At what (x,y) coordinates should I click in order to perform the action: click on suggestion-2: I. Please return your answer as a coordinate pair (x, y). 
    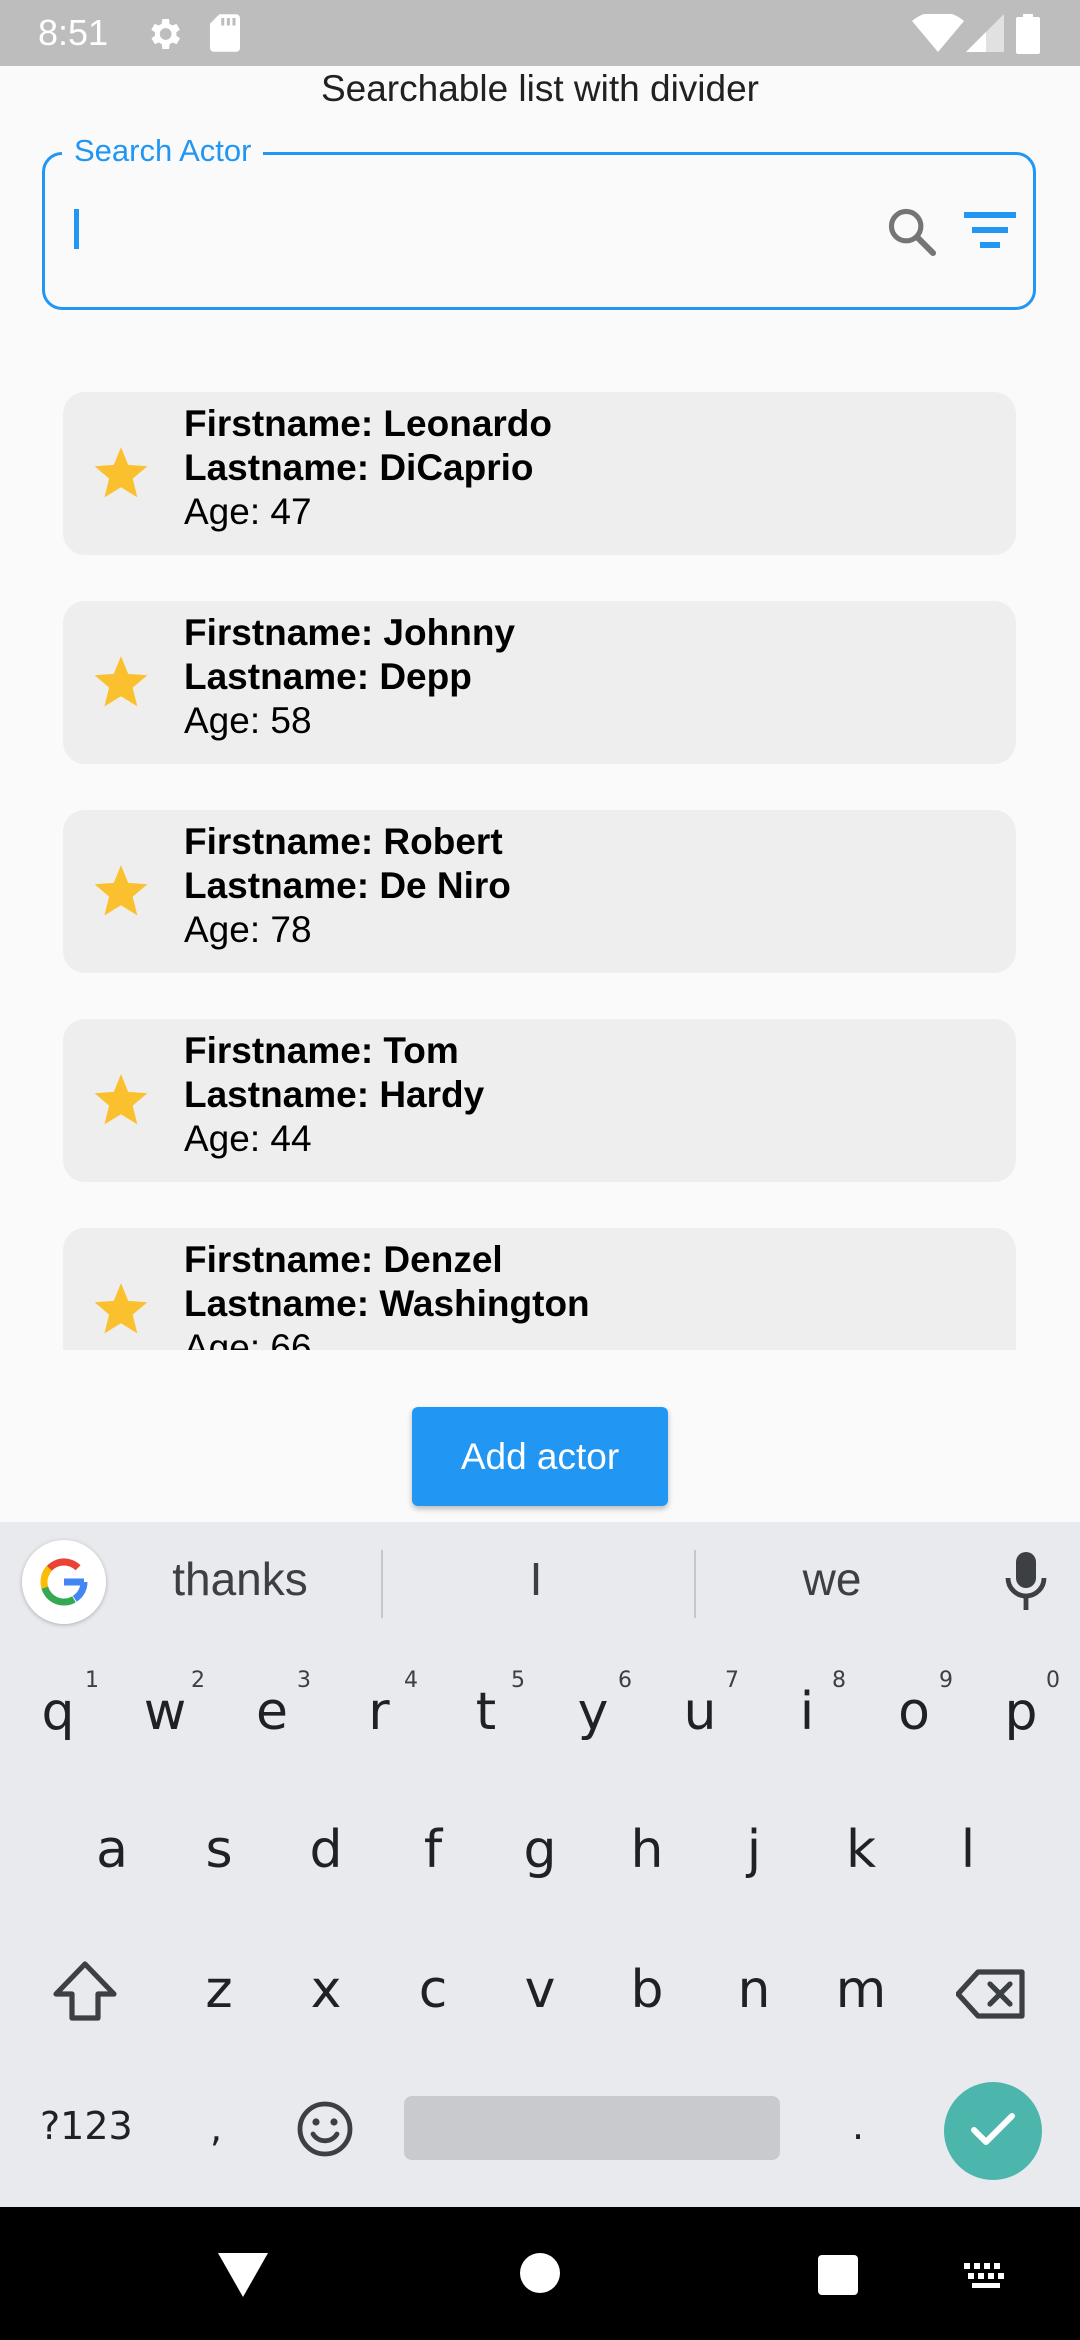
    Looking at the image, I should click on (536, 1579).